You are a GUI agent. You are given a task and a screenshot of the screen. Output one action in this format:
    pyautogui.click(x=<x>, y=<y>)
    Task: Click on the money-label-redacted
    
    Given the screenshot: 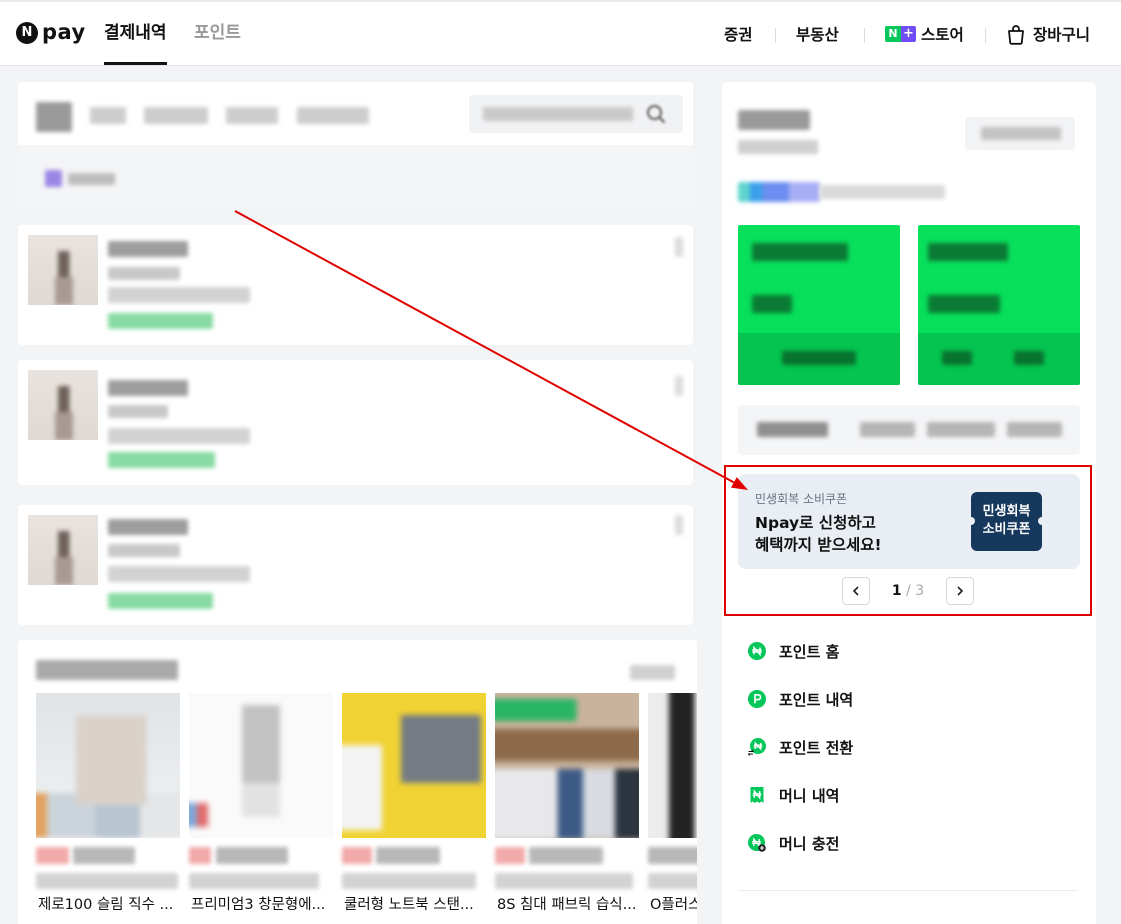 What is the action you would take?
    pyautogui.click(x=968, y=252)
    